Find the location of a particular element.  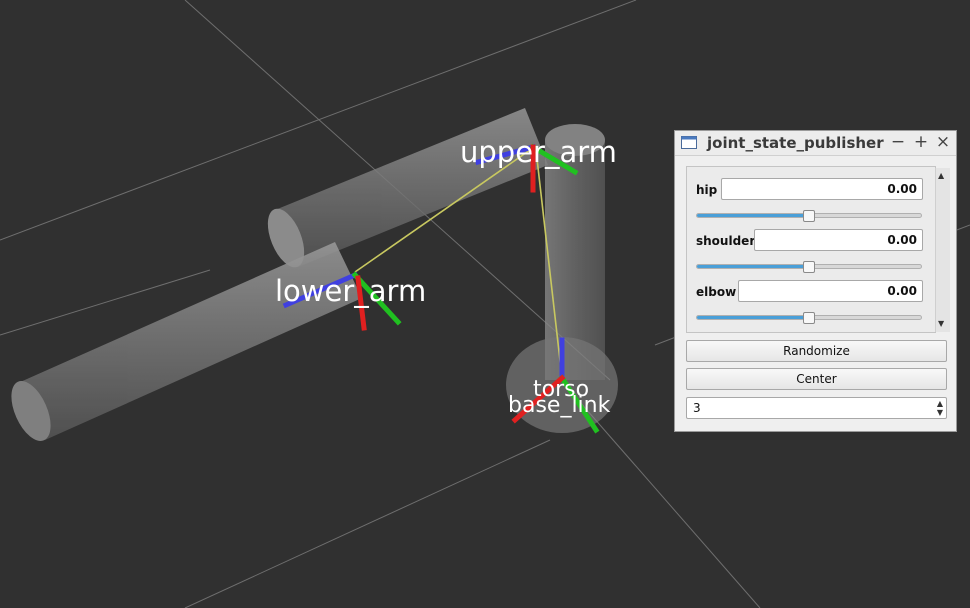

joint-label-shoulder: shoulder is located at coordinates (726, 241).